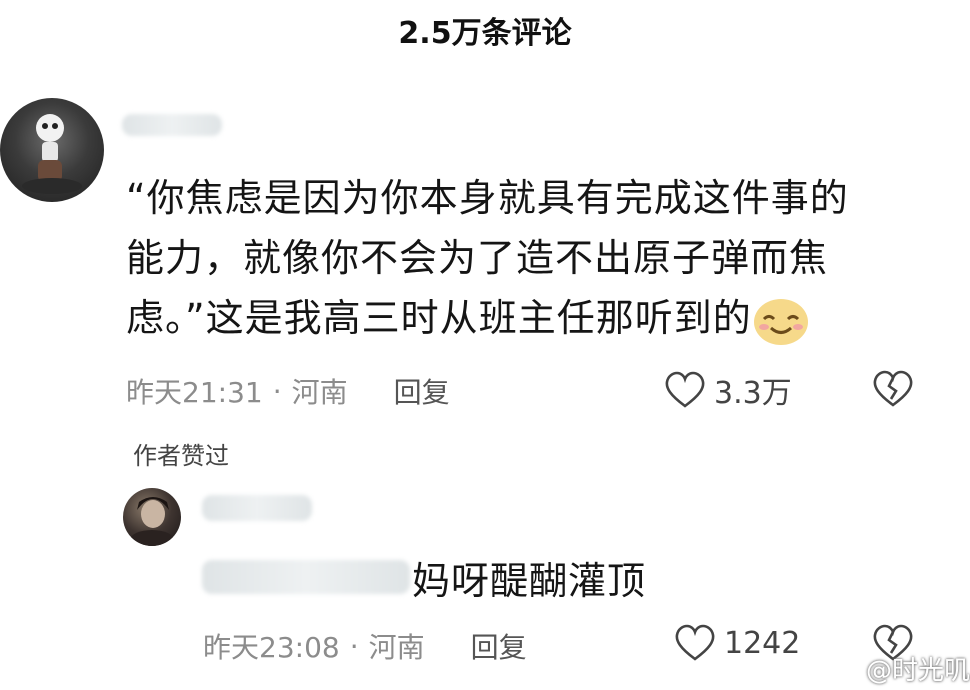  Describe the element at coordinates (781, 321) in the screenshot. I see `smiling-face-icon` at that location.